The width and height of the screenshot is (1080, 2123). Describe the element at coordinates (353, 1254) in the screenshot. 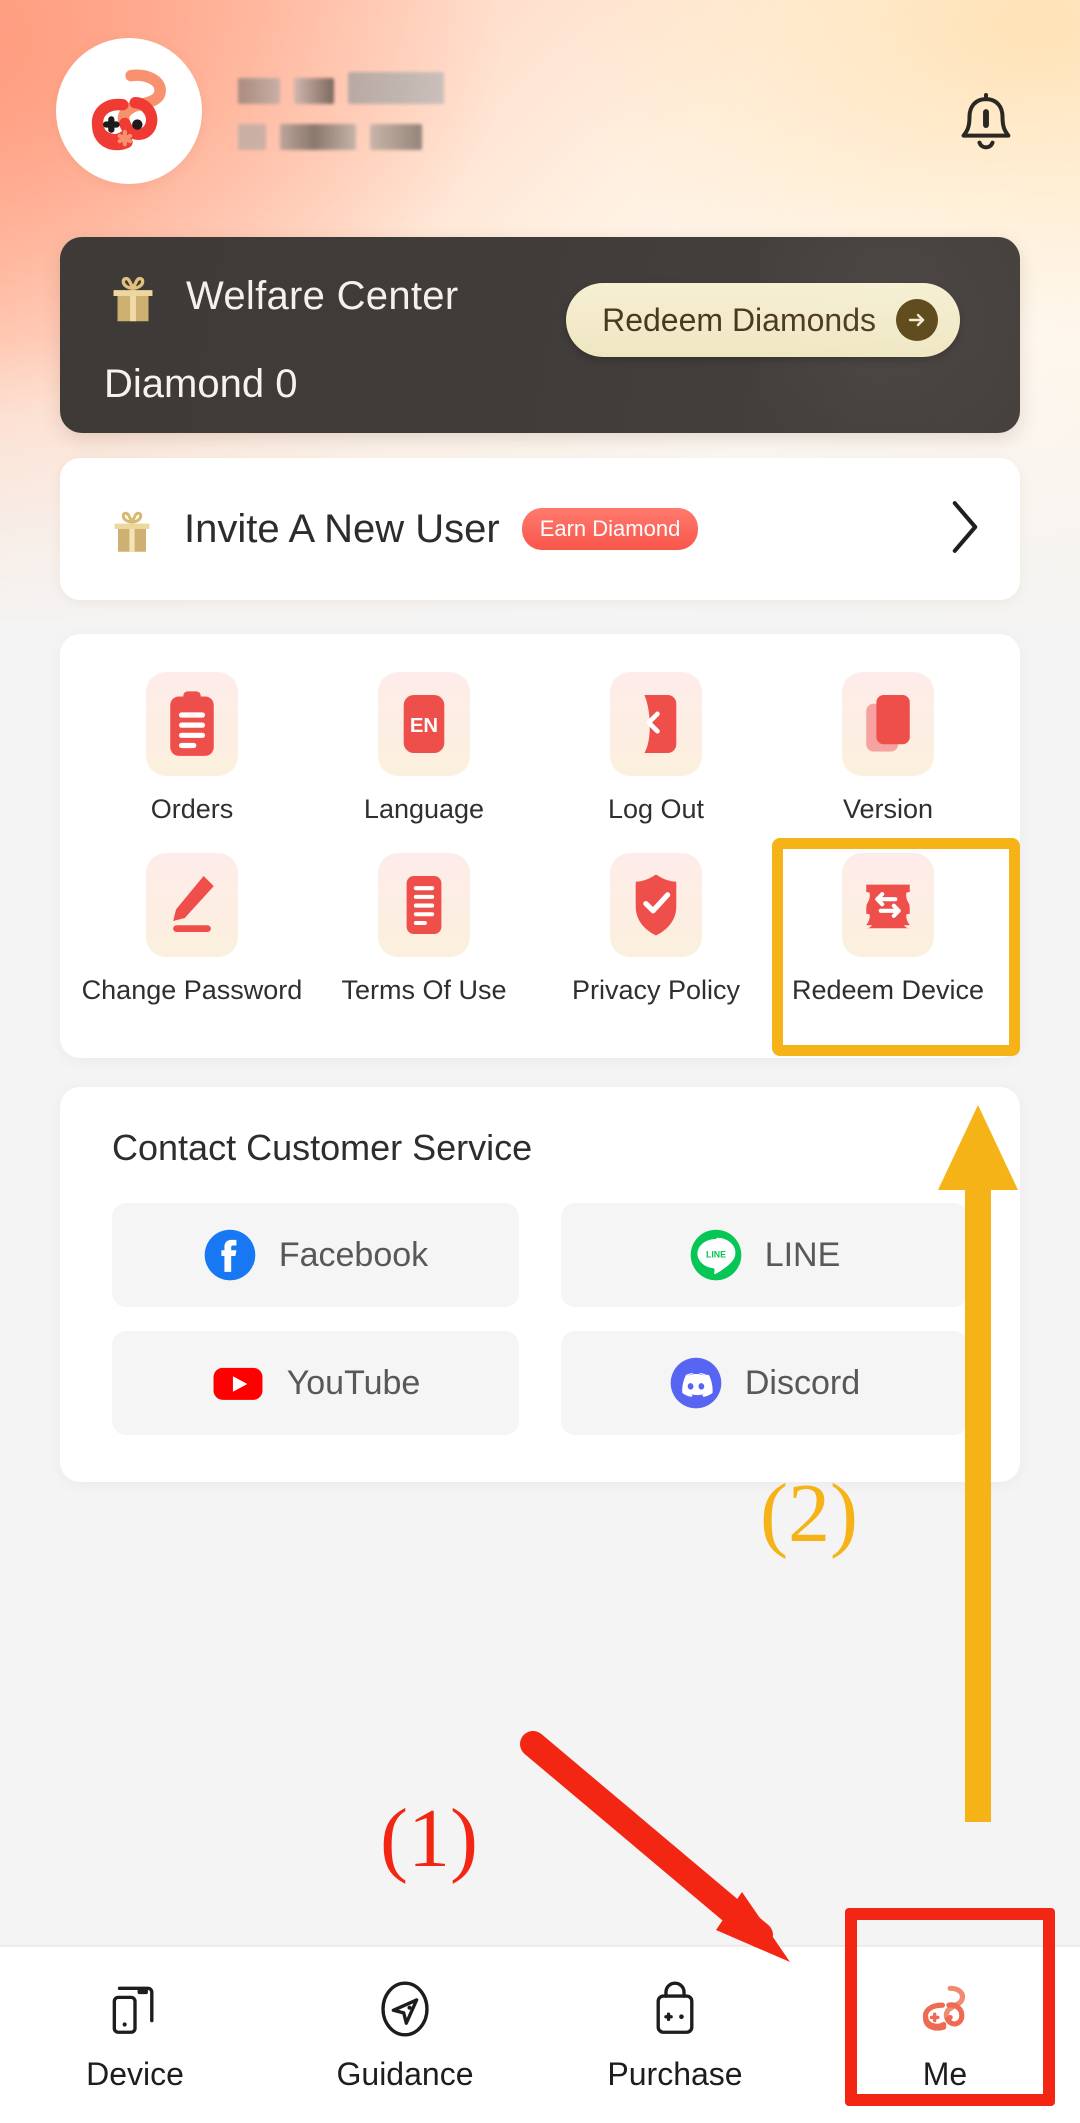

I see `contact-label: Facebook` at that location.